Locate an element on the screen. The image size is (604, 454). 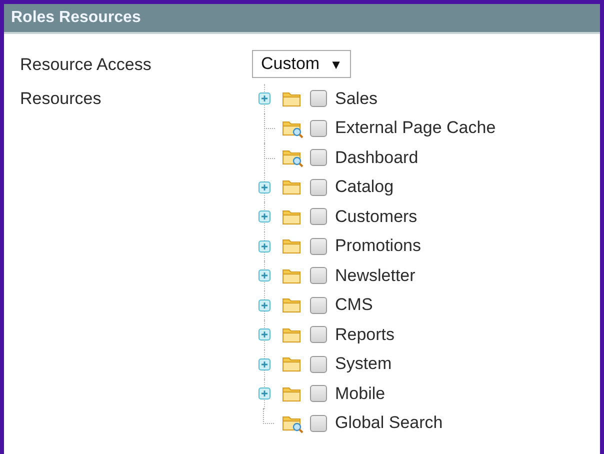
tree-item-label: Sales is located at coordinates (356, 98).